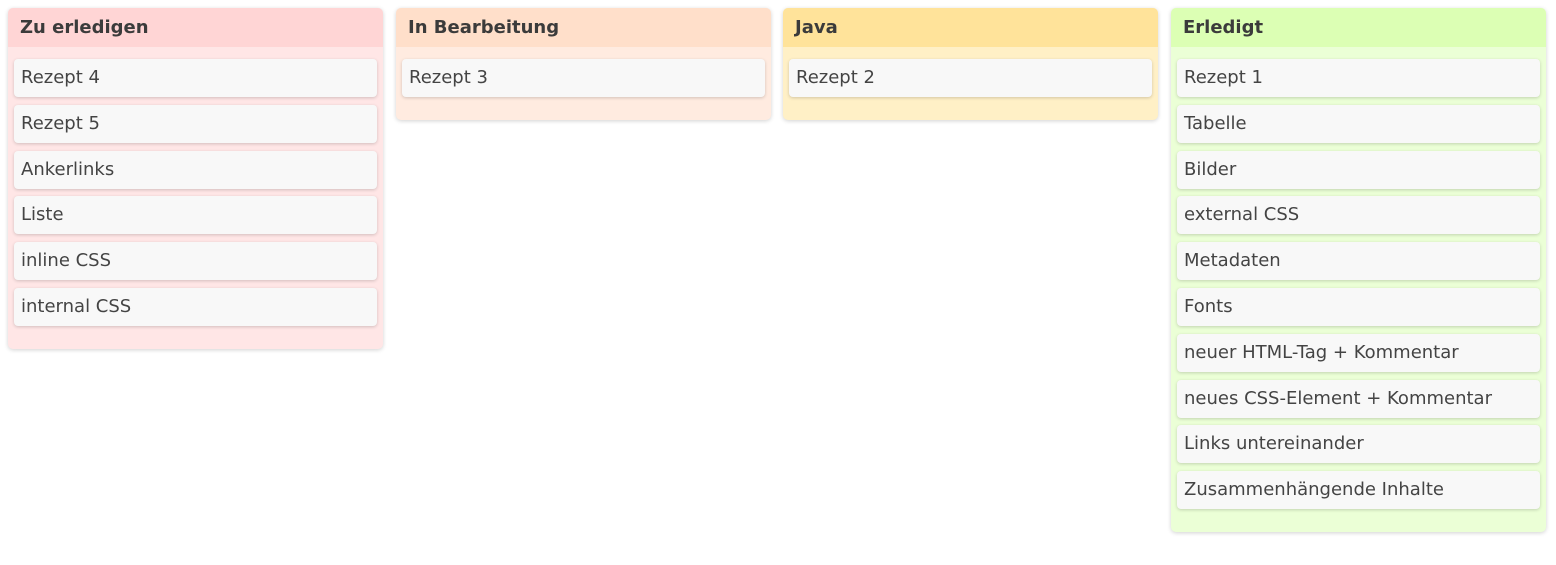  I want to click on card: Rezept 1, so click(1358, 78).